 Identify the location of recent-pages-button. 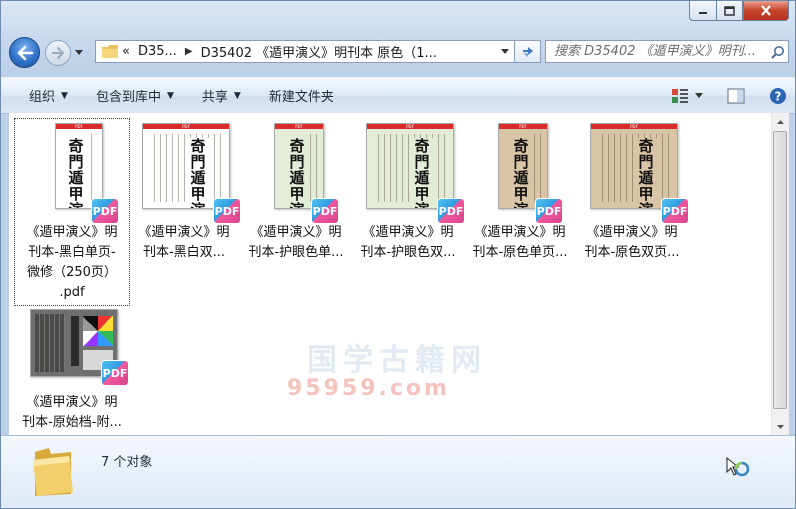
(79, 53).